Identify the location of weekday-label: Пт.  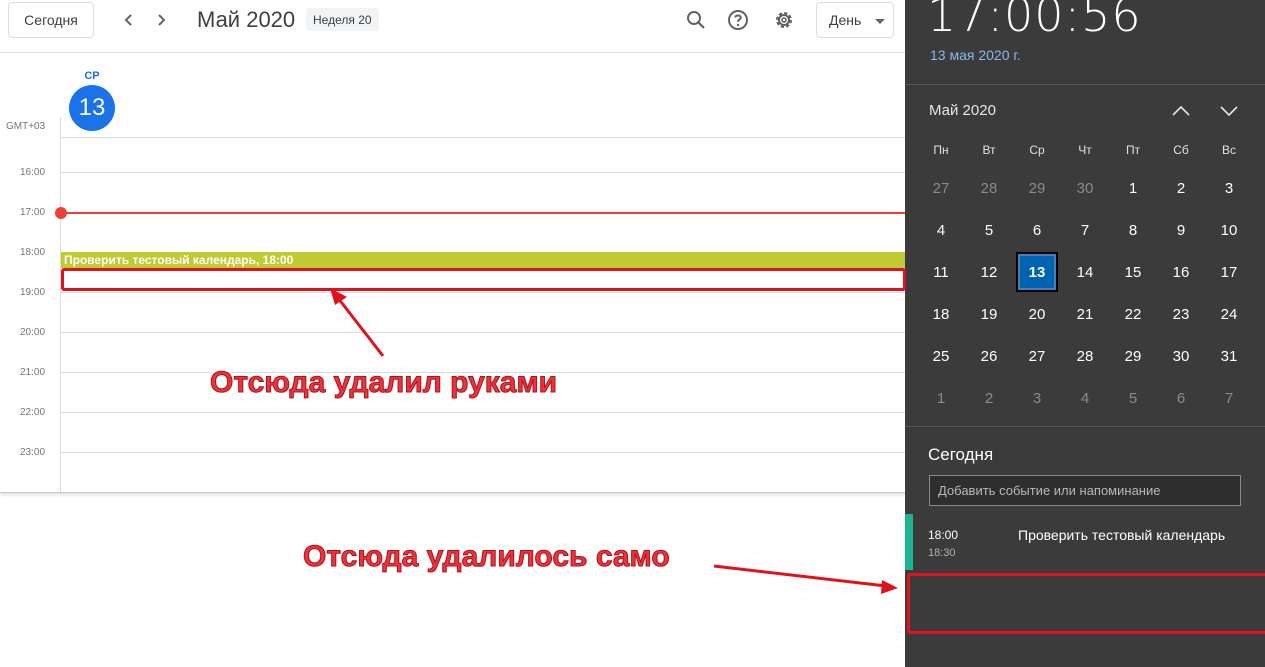
(1133, 150).